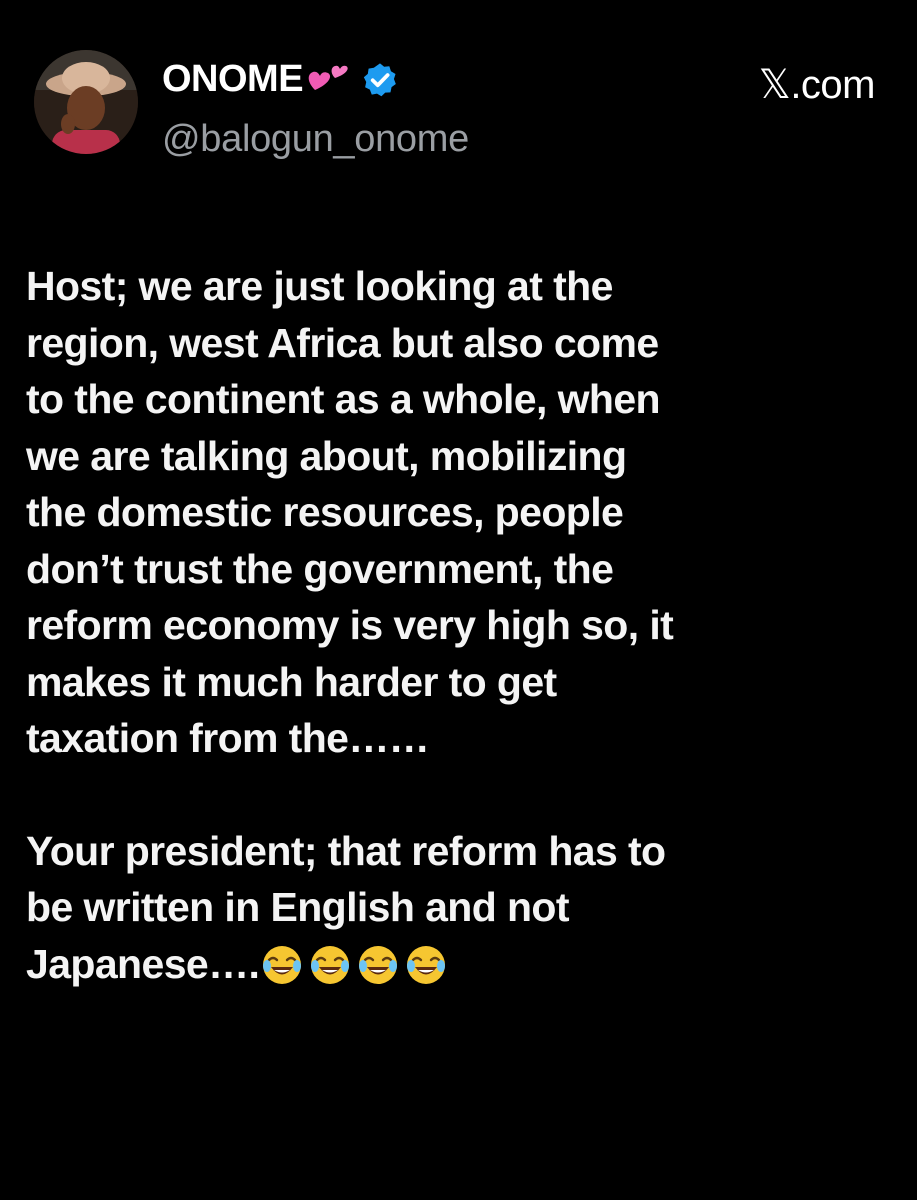 Image resolution: width=917 pixels, height=1200 pixels. Describe the element at coordinates (326, 455) in the screenshot. I see `tweet-line: we are talking about, mobilizing` at that location.